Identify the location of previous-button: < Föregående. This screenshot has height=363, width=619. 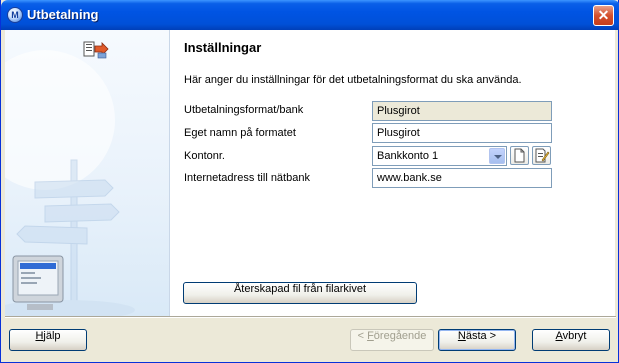
(392, 340).